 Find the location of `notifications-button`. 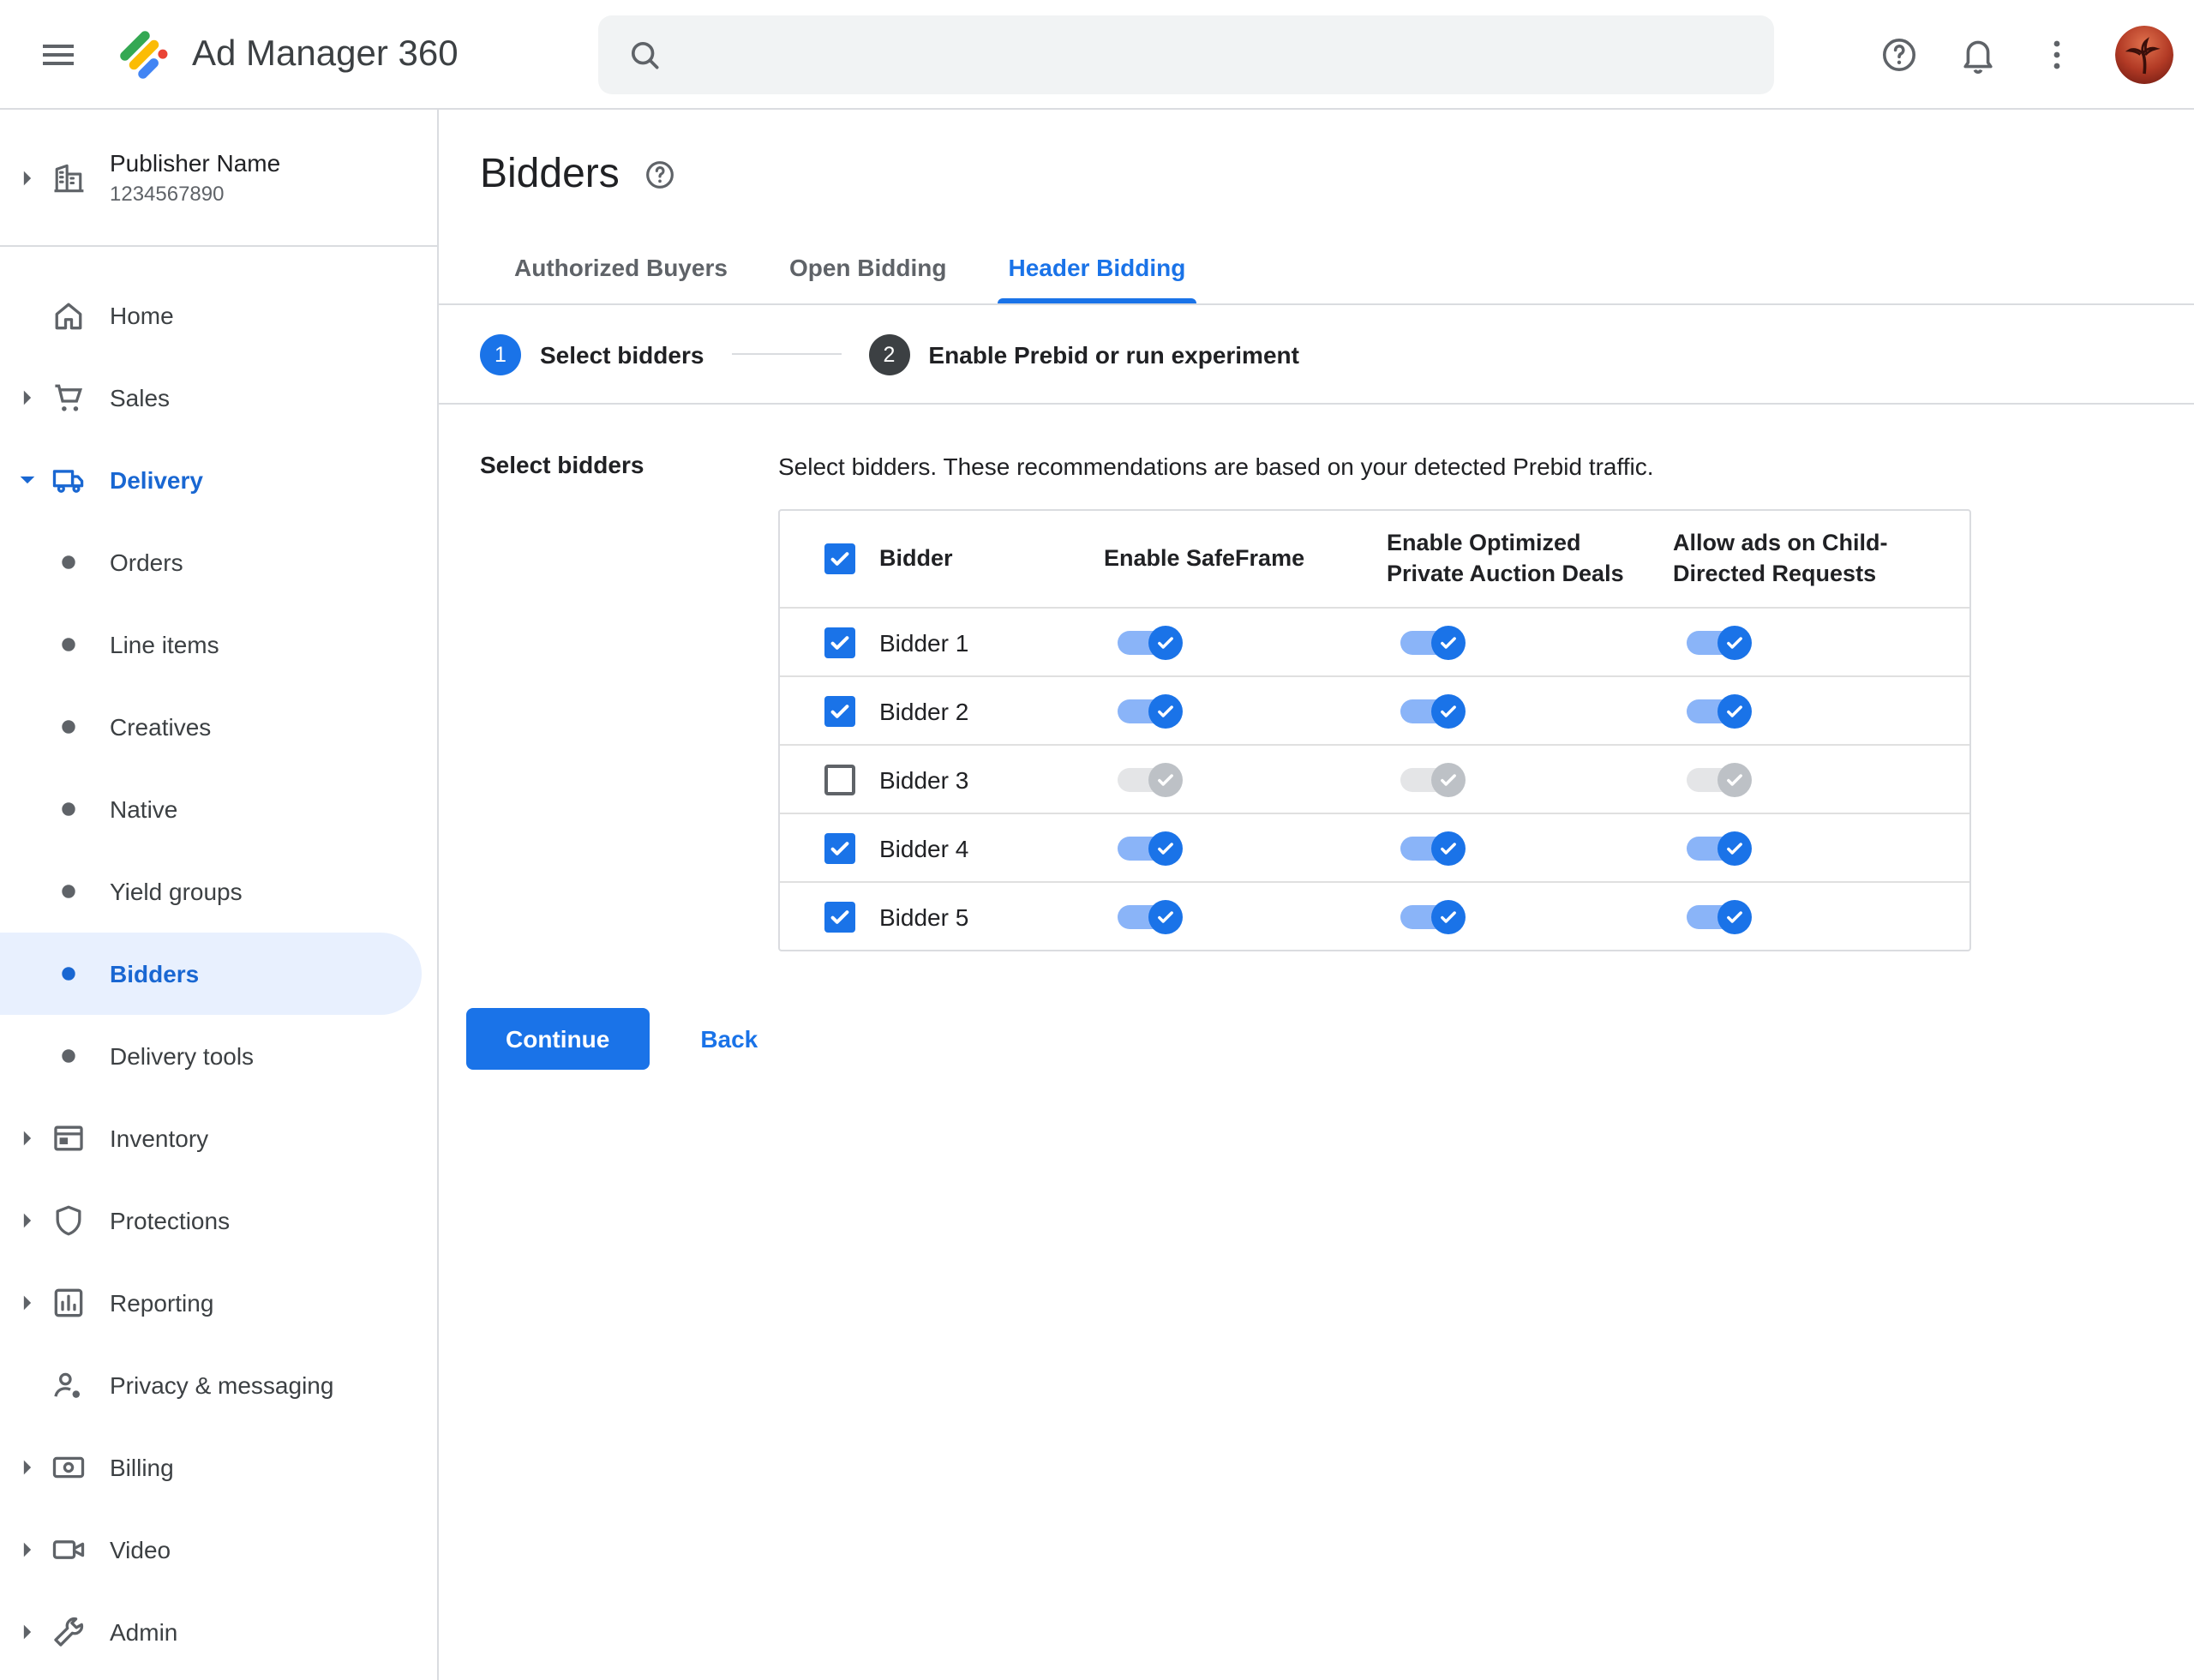

notifications-button is located at coordinates (1978, 55).